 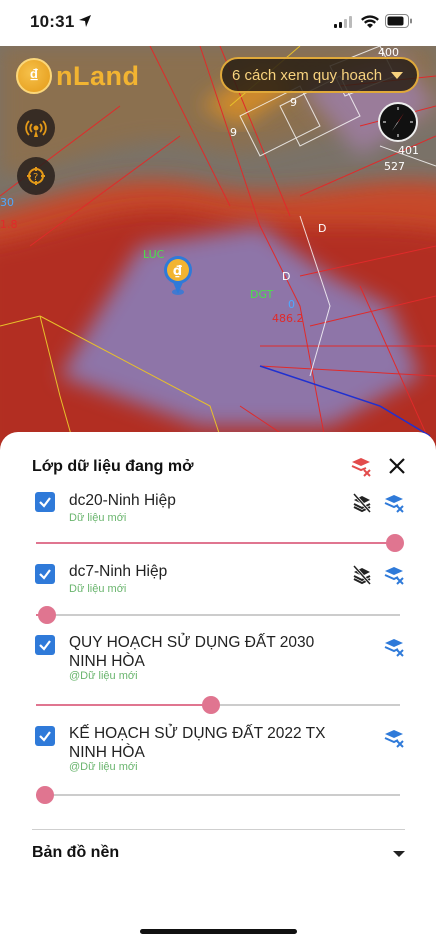 What do you see at coordinates (113, 466) in the screenshot?
I see `sheet-title: Lớp dữ liệu đang mở` at bounding box center [113, 466].